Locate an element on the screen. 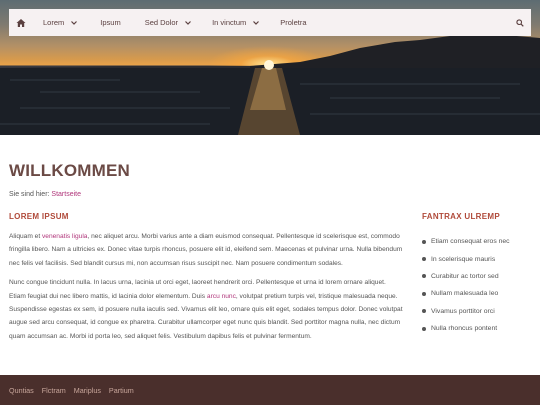 This screenshot has width=540, height=405. nav-item-label: Lorem is located at coordinates (54, 22).